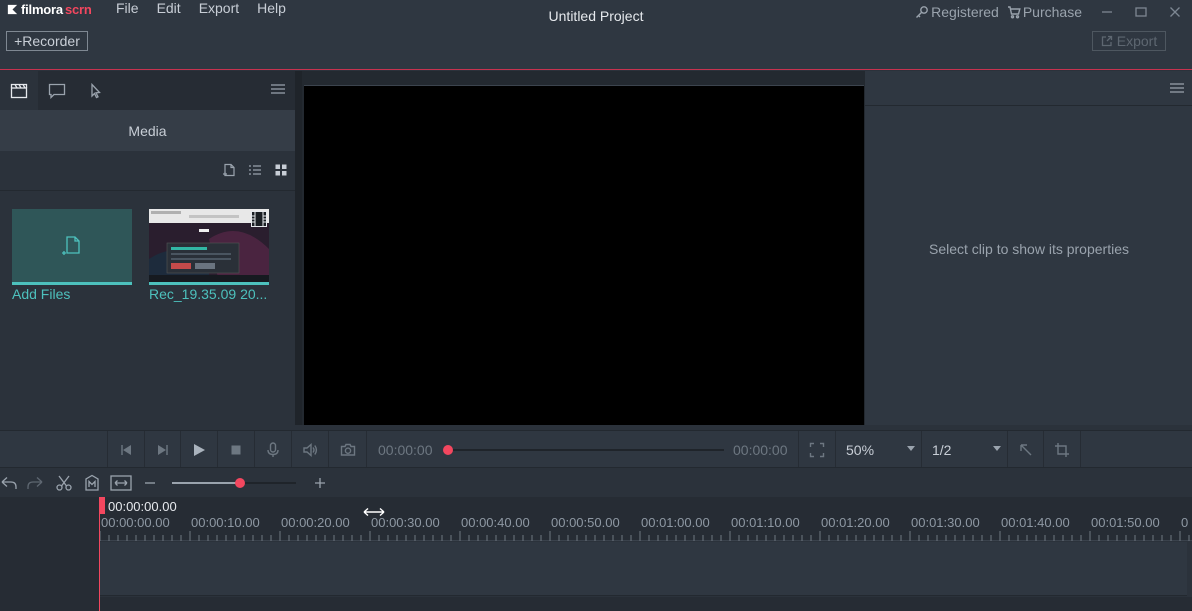 The height and width of the screenshot is (611, 1192). I want to click on microphone-icon, so click(273, 449).